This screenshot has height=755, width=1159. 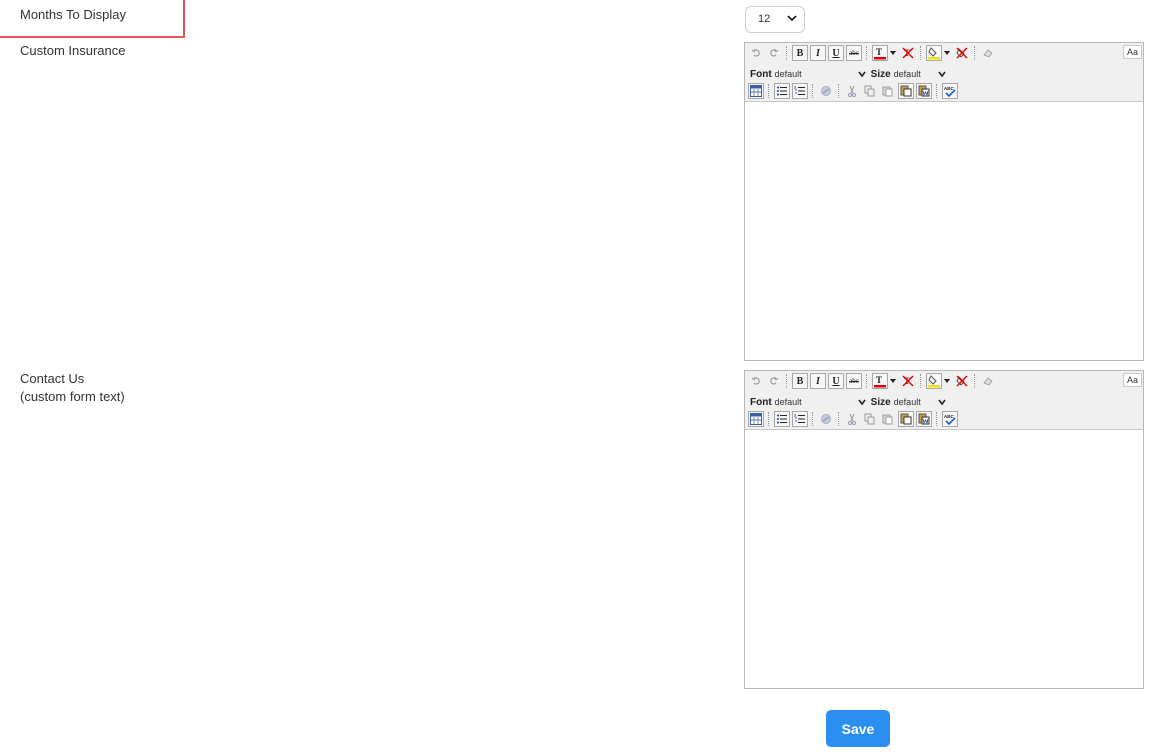 What do you see at coordinates (944, 231) in the screenshot?
I see `custom-insurance-edit-area` at bounding box center [944, 231].